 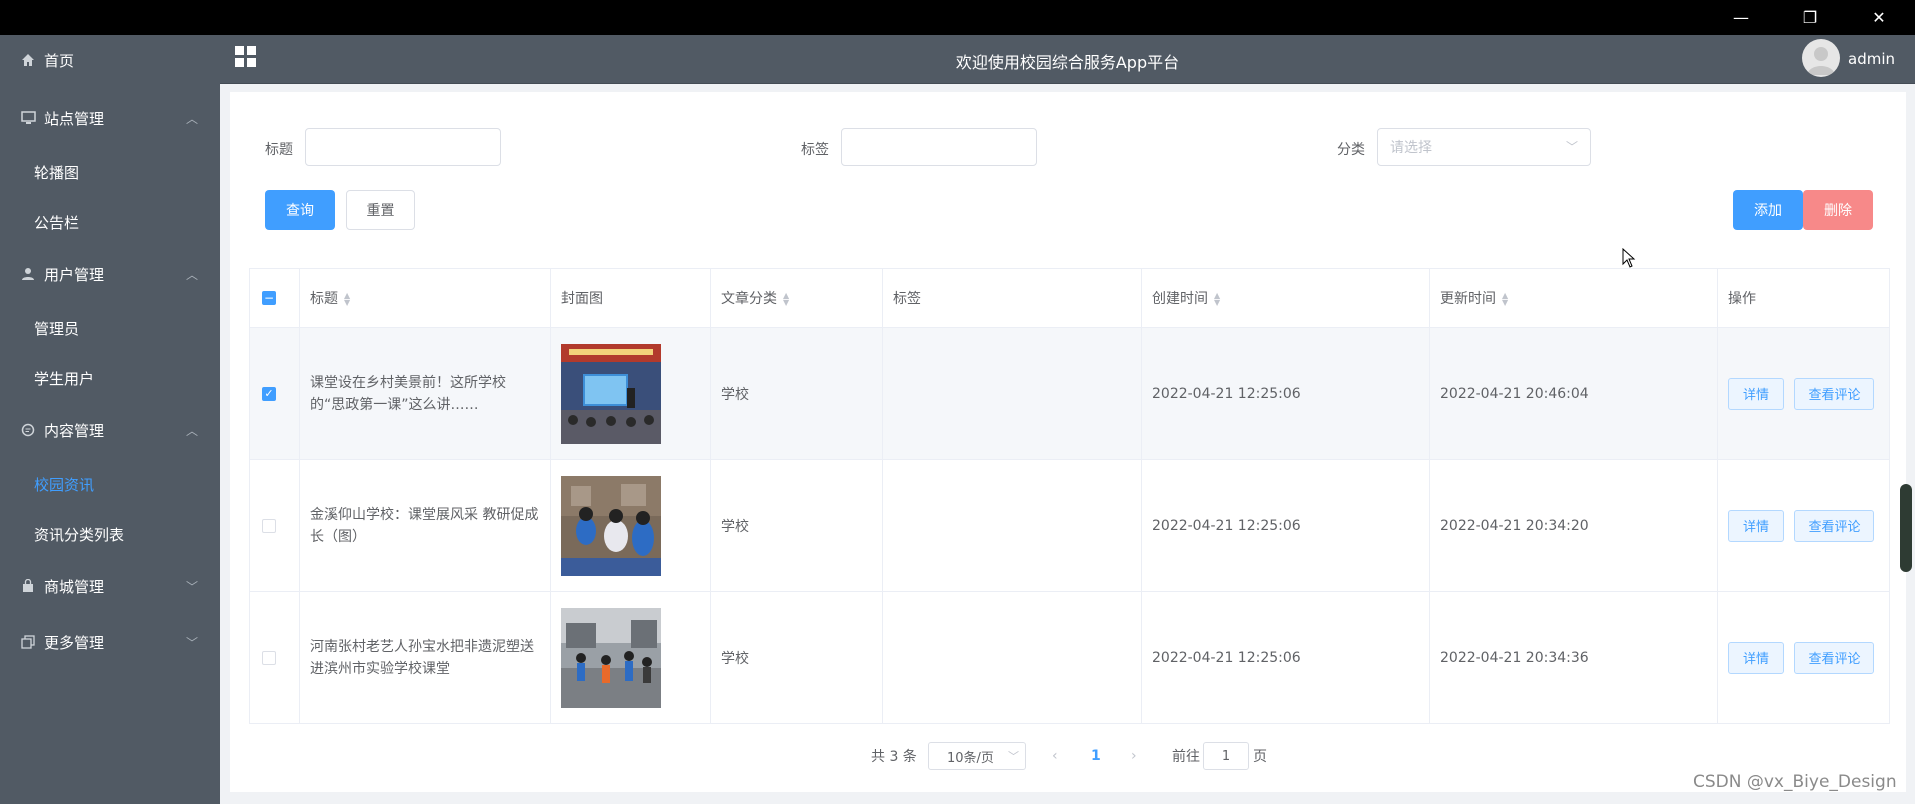 I want to click on sidebar-item-label: 资讯分类列表, so click(x=79, y=534).